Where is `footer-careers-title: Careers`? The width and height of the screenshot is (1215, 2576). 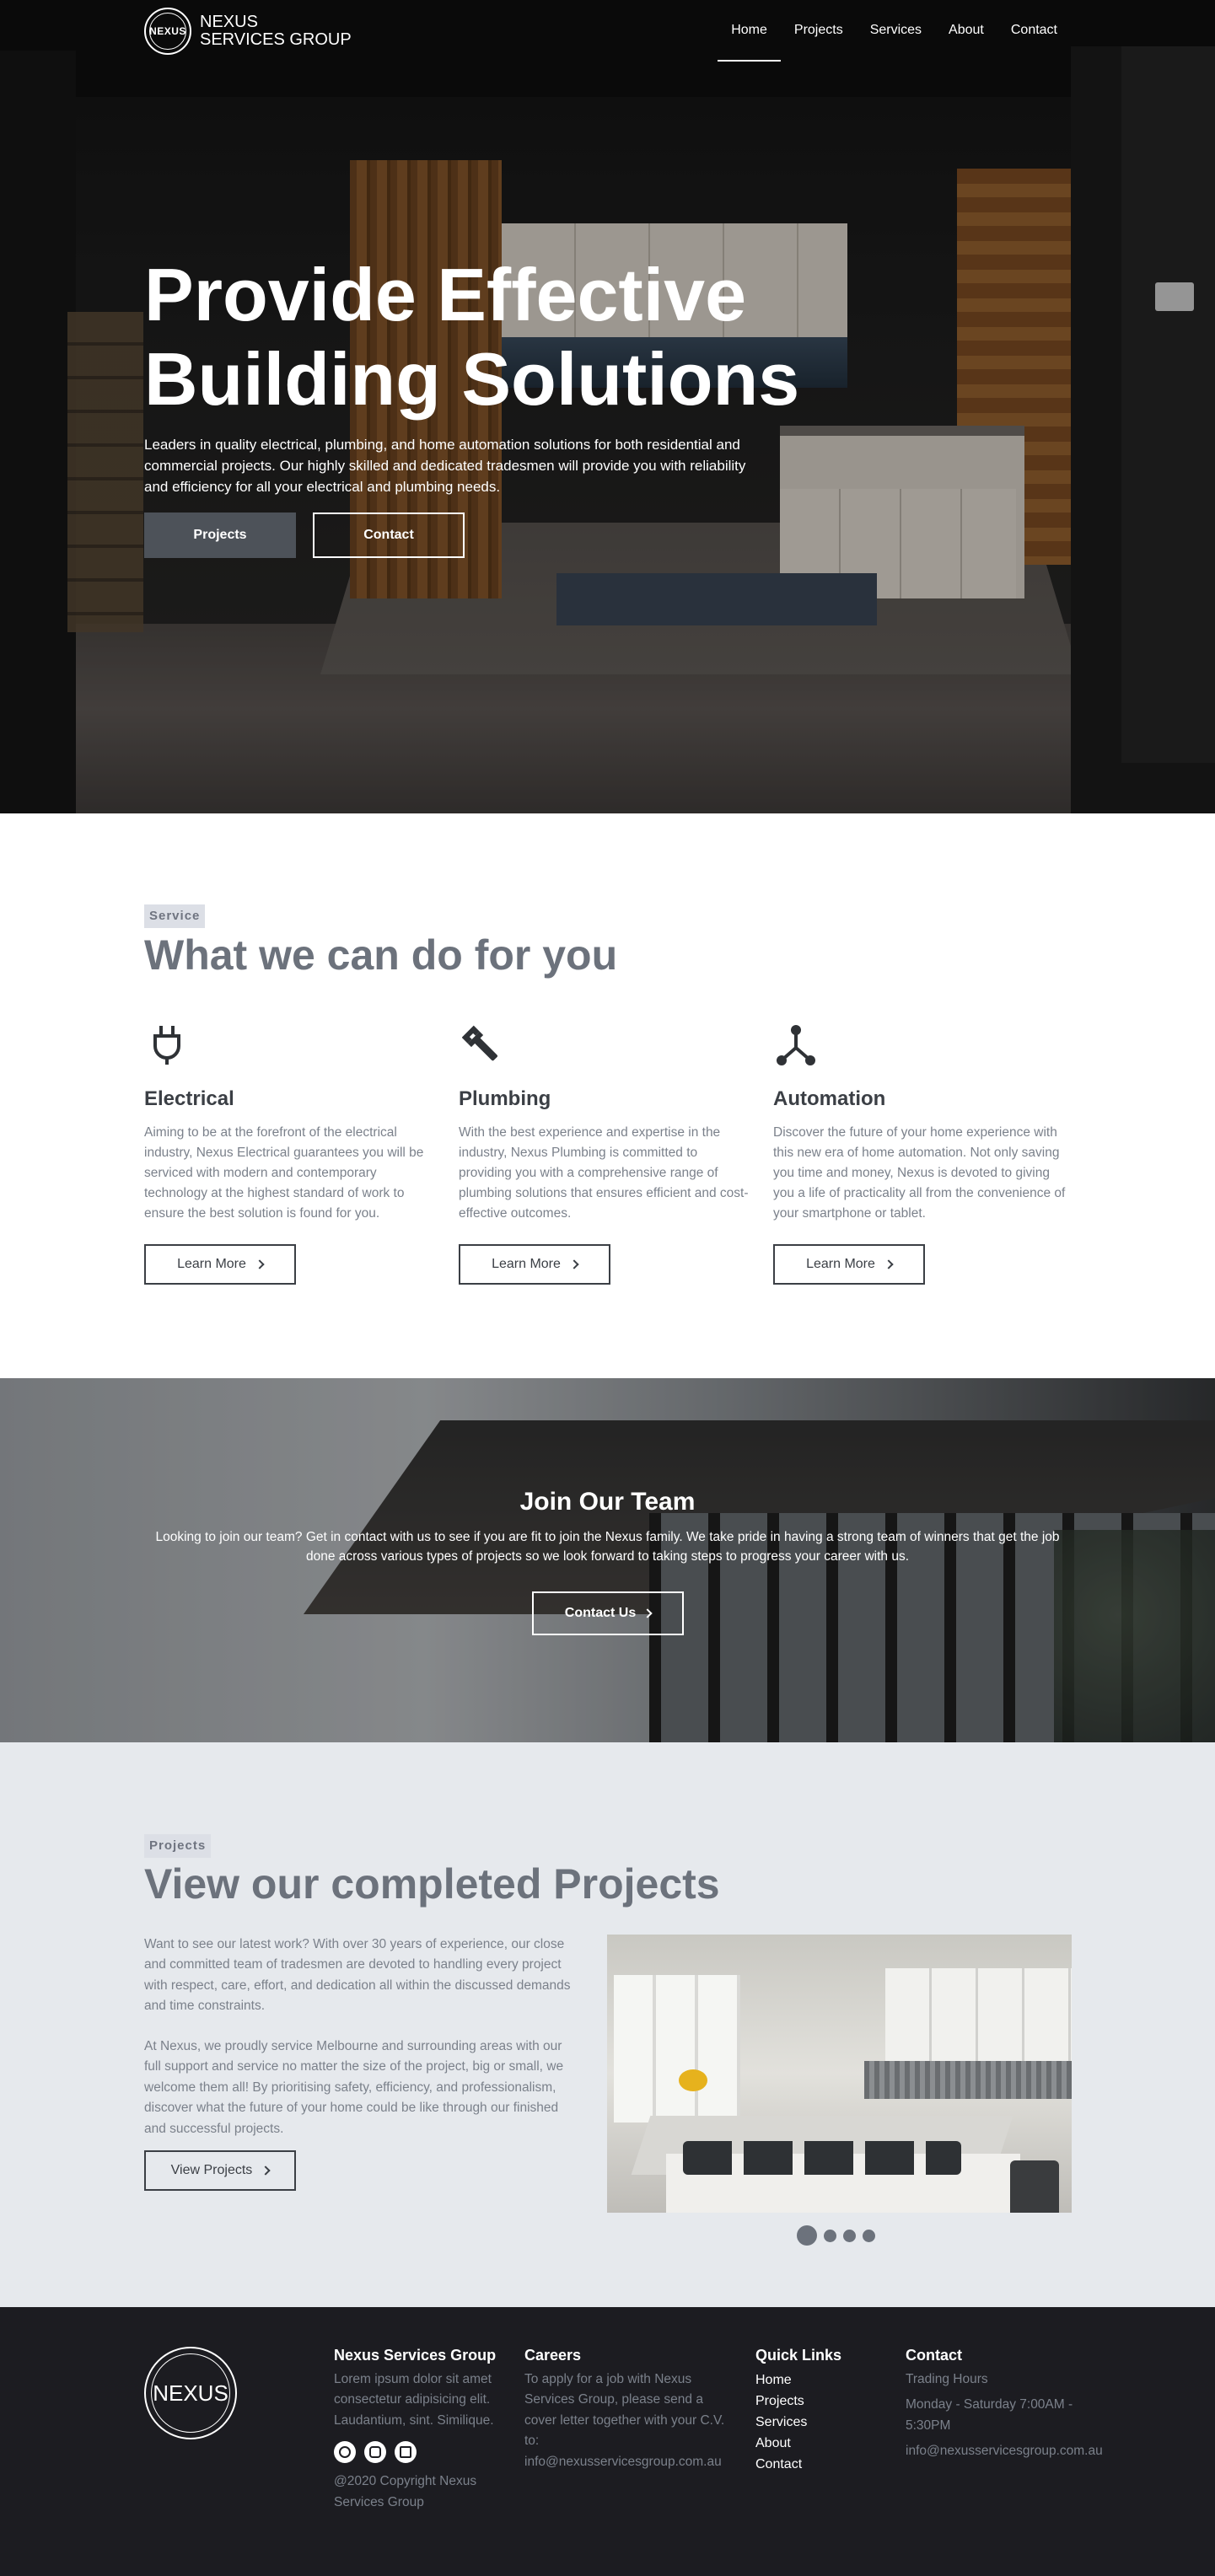 footer-careers-title: Careers is located at coordinates (553, 2355).